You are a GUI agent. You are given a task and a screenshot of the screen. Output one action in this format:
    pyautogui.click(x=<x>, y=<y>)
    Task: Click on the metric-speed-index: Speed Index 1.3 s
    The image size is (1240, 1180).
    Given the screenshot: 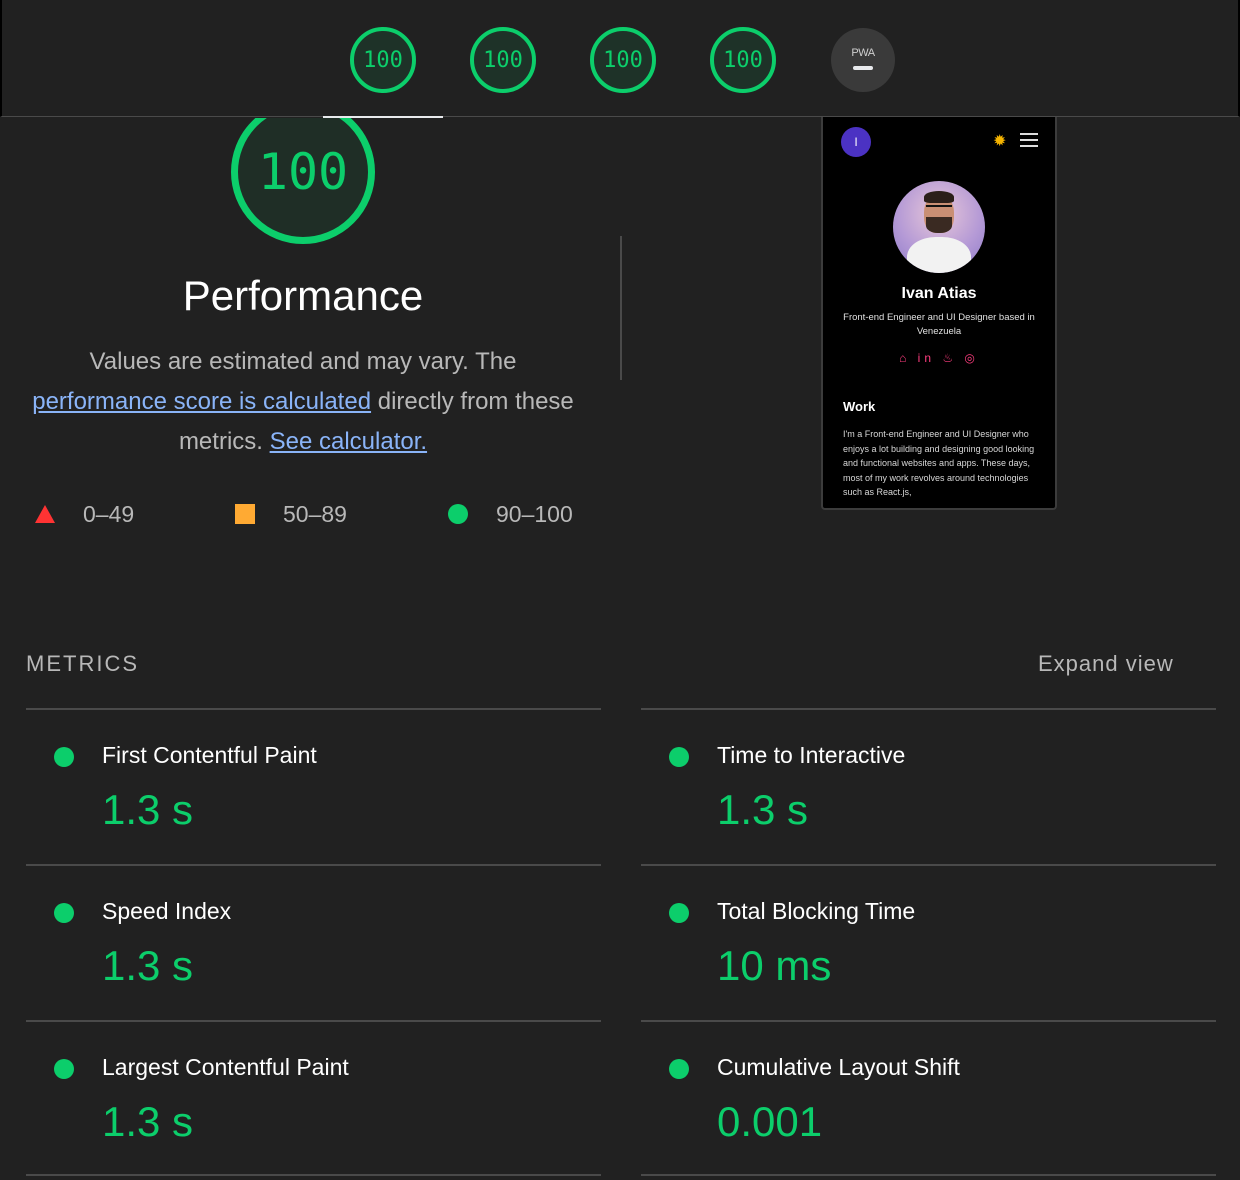 What is the action you would take?
    pyautogui.click(x=313, y=943)
    